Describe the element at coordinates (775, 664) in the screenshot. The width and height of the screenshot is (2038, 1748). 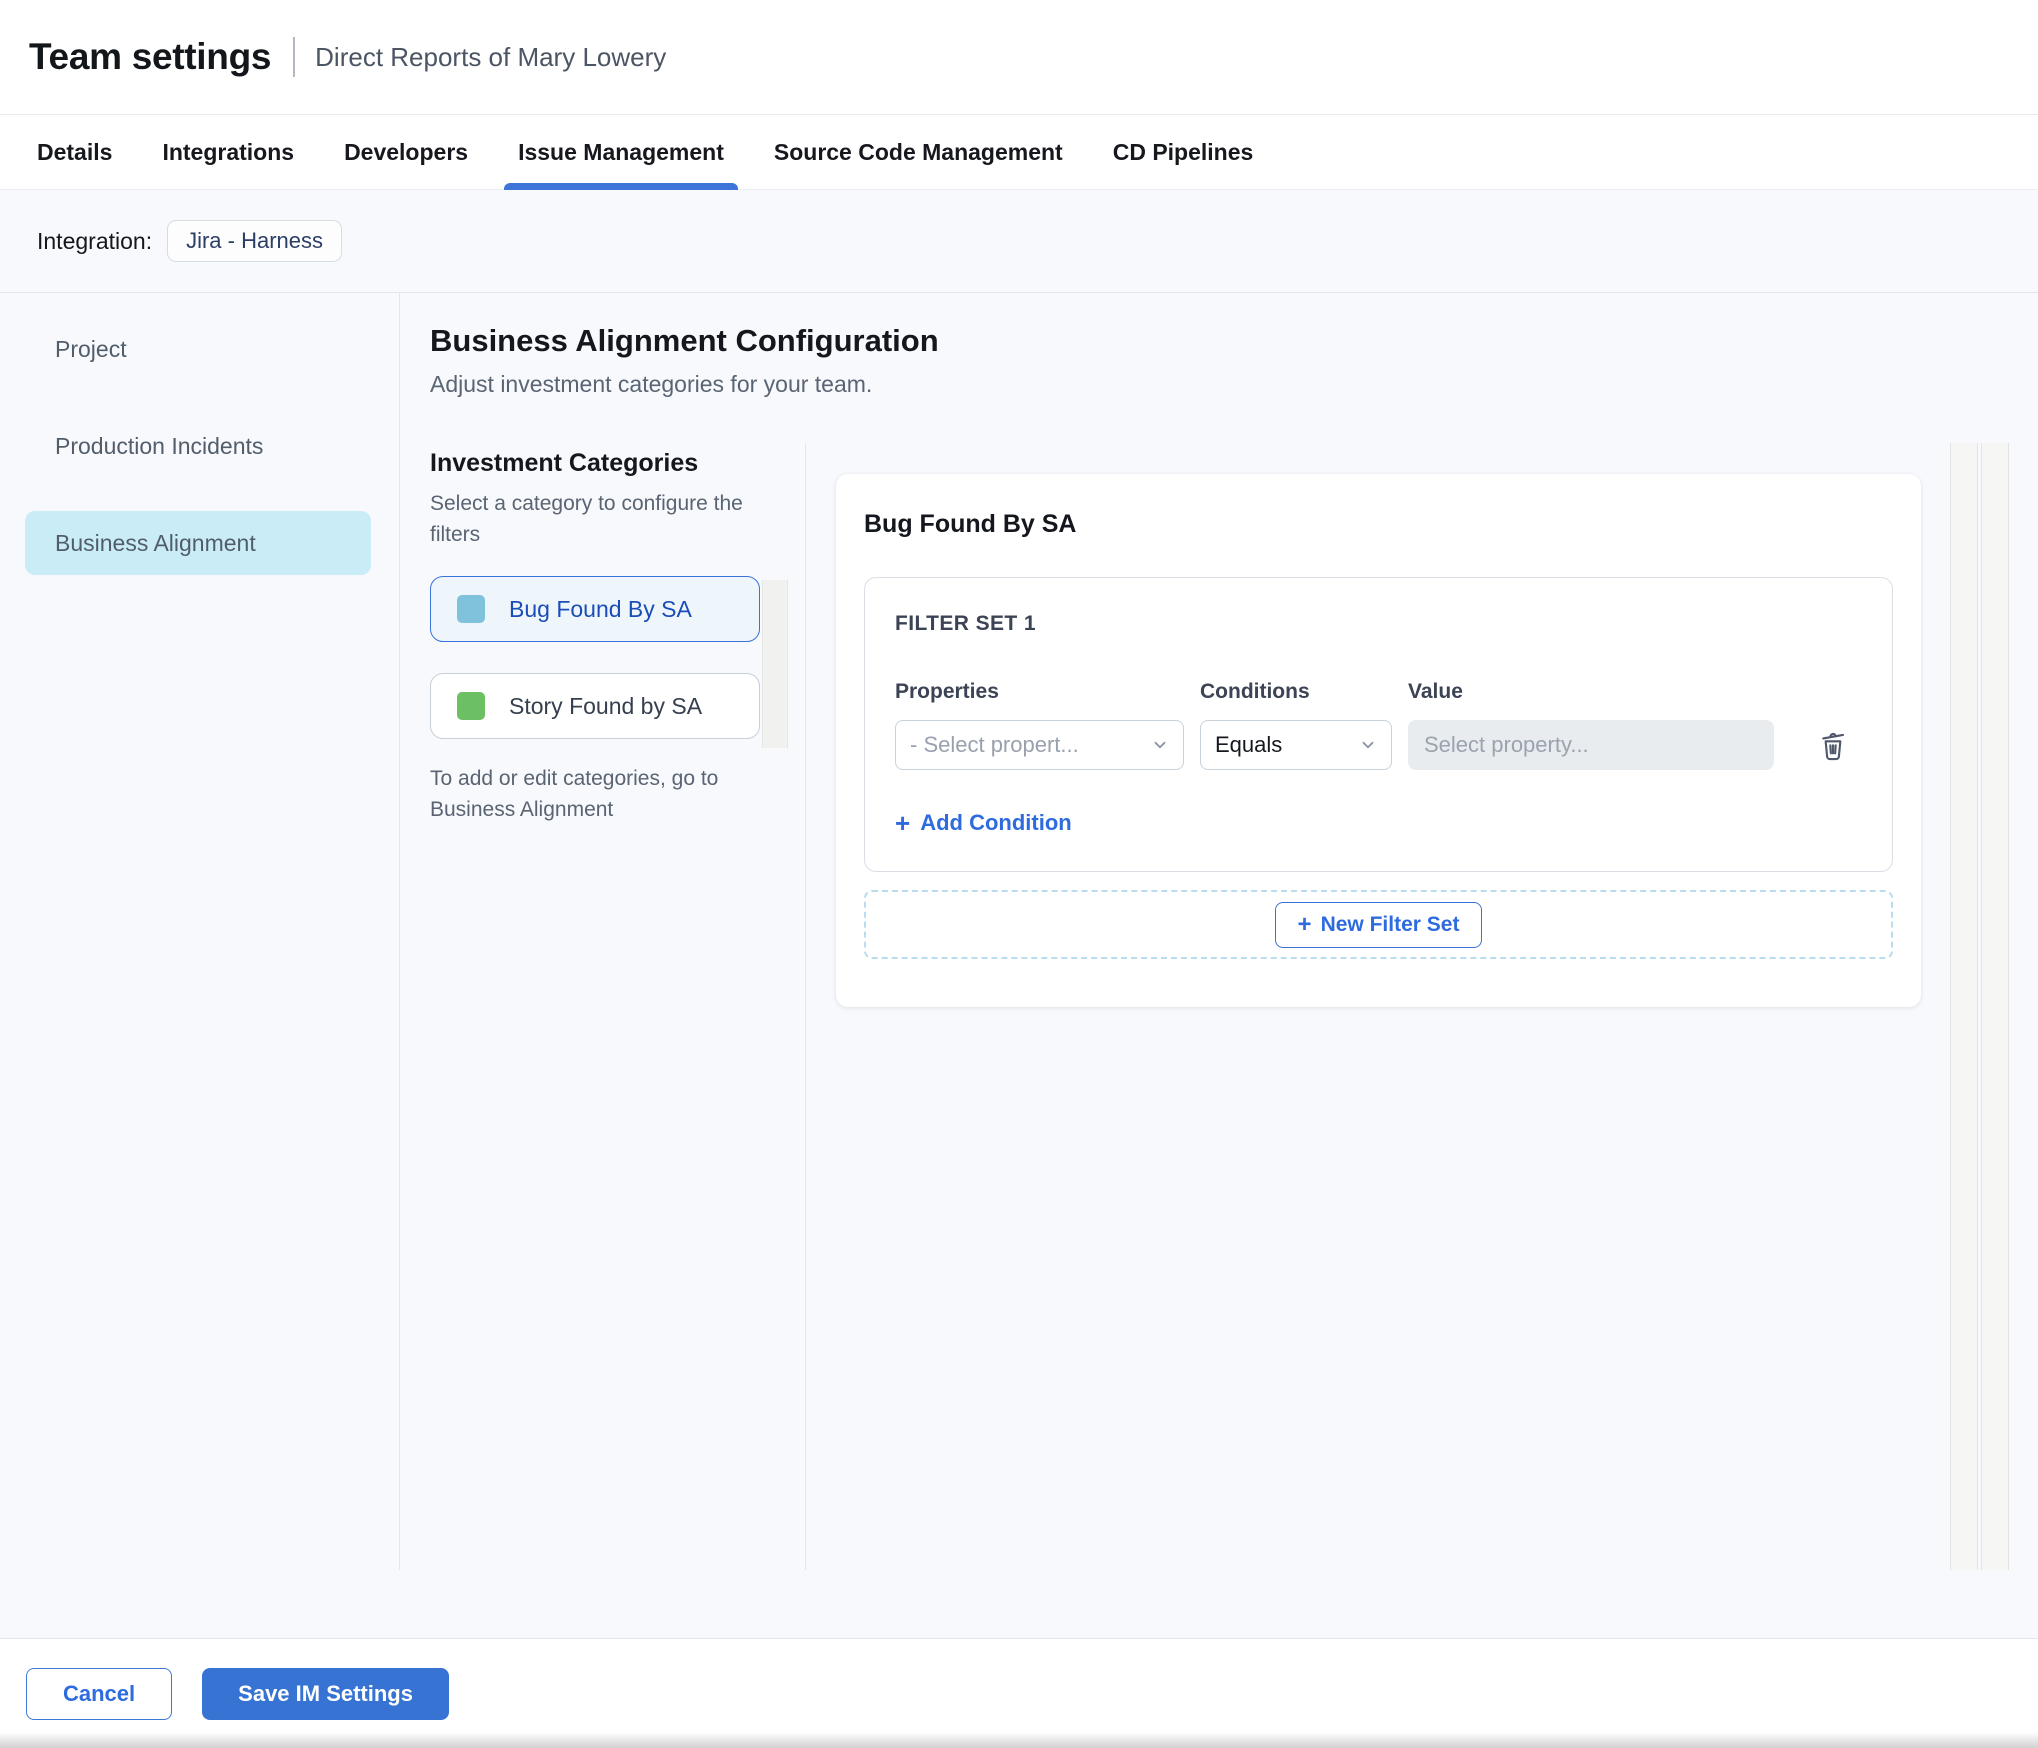
I see `category-list-scrollbar` at that location.